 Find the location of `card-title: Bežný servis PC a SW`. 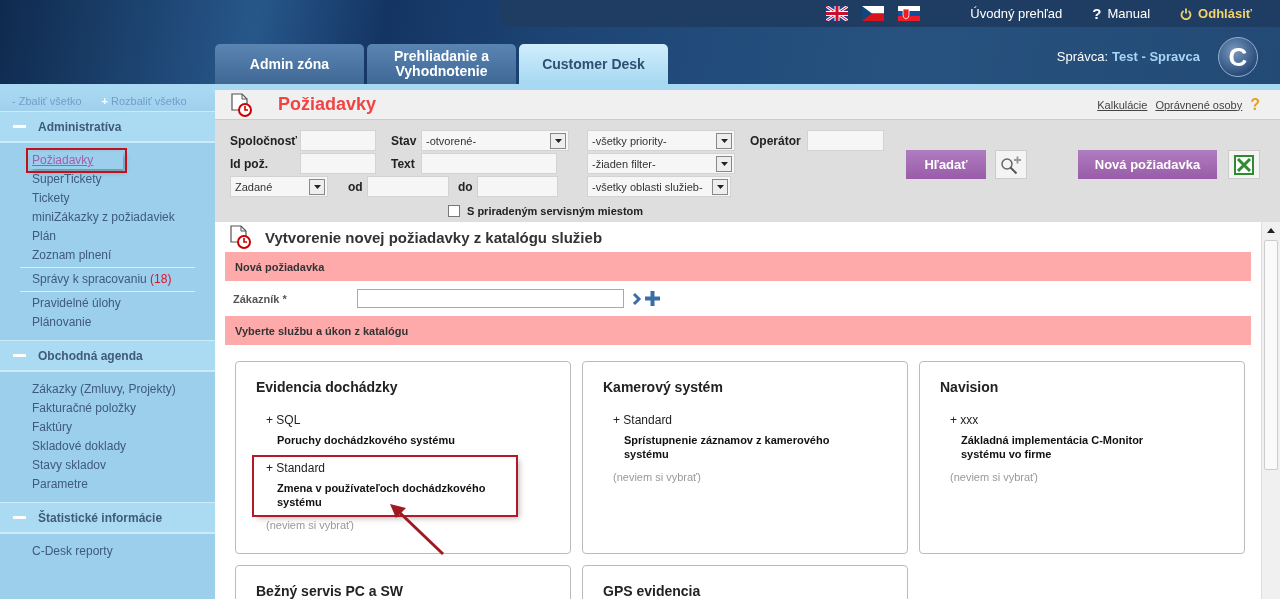

card-title: Bežný servis PC a SW is located at coordinates (330, 591).